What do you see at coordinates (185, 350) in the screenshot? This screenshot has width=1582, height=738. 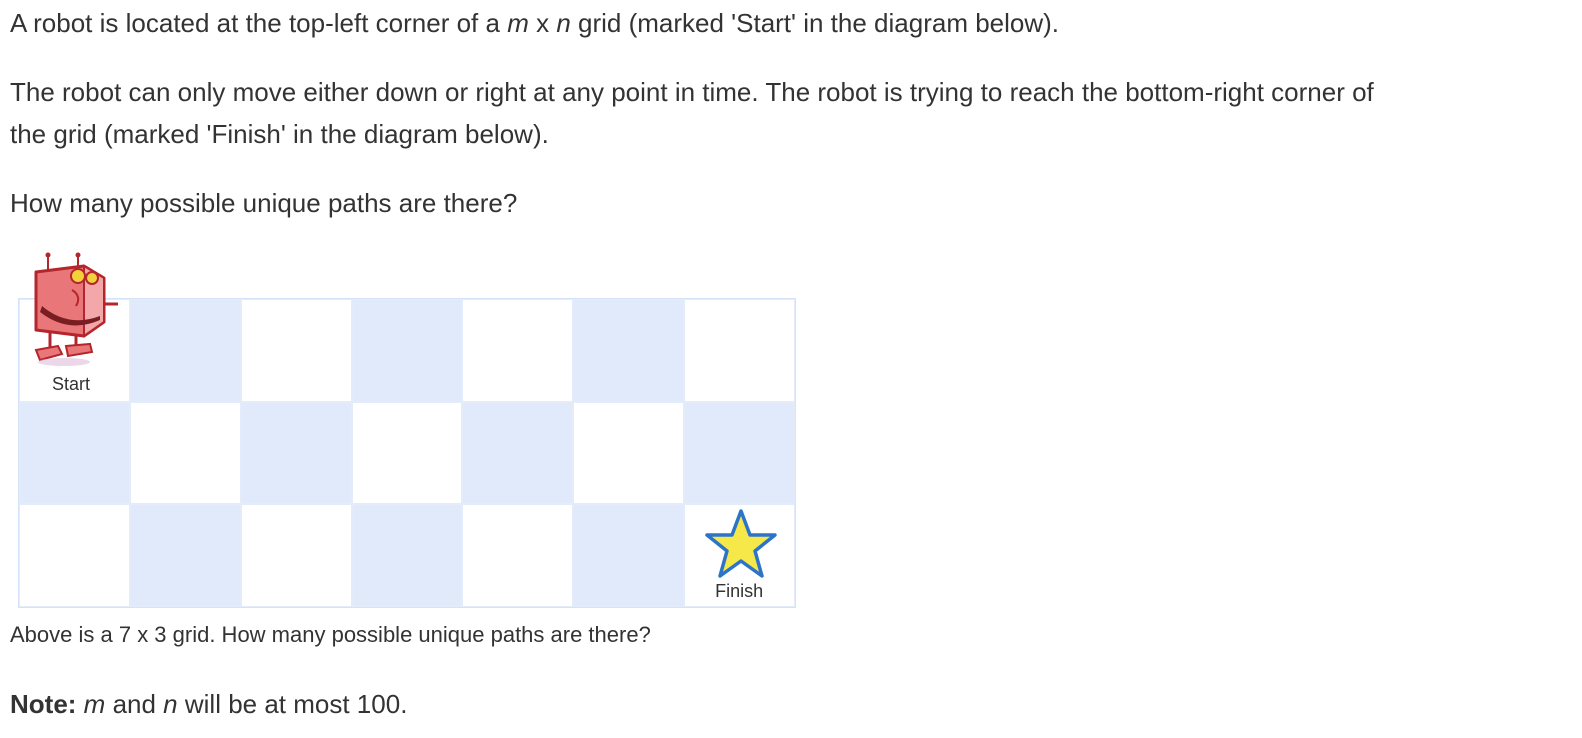 I see `grid-cell-r1-c2` at bounding box center [185, 350].